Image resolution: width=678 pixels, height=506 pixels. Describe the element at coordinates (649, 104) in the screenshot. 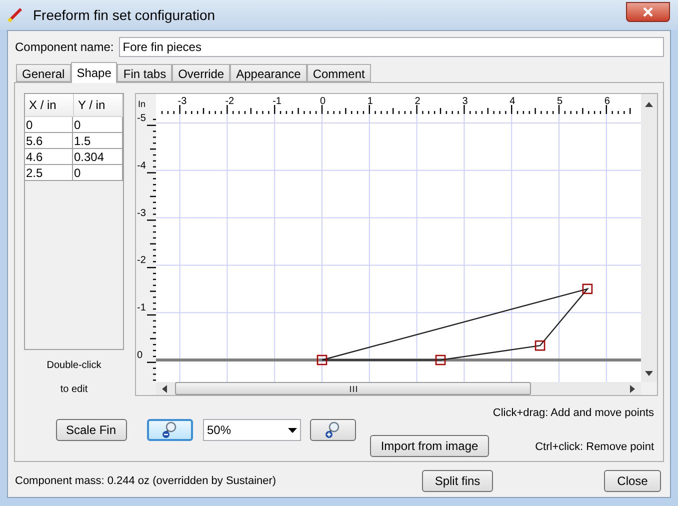

I see `up-arrow-icon` at that location.